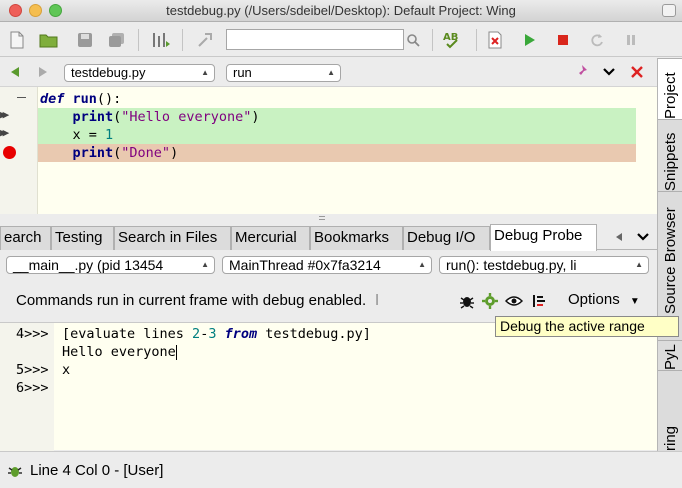 The image size is (682, 488). I want to click on close-window-button, so click(15, 10).